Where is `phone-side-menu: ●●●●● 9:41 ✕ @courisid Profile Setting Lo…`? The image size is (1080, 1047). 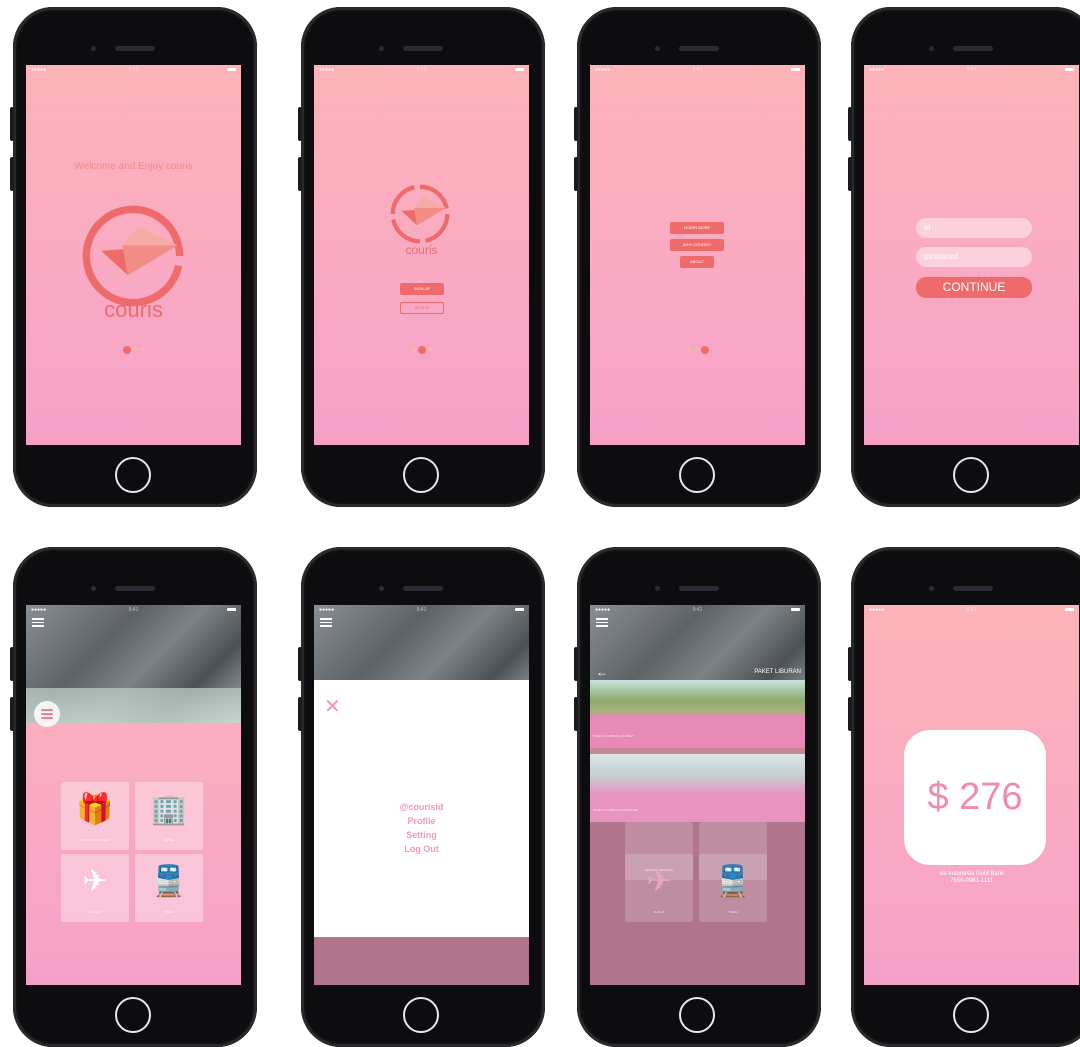 phone-side-menu: ●●●●● 9:41 ✕ @courisid Profile Setting Lo… is located at coordinates (421, 797).